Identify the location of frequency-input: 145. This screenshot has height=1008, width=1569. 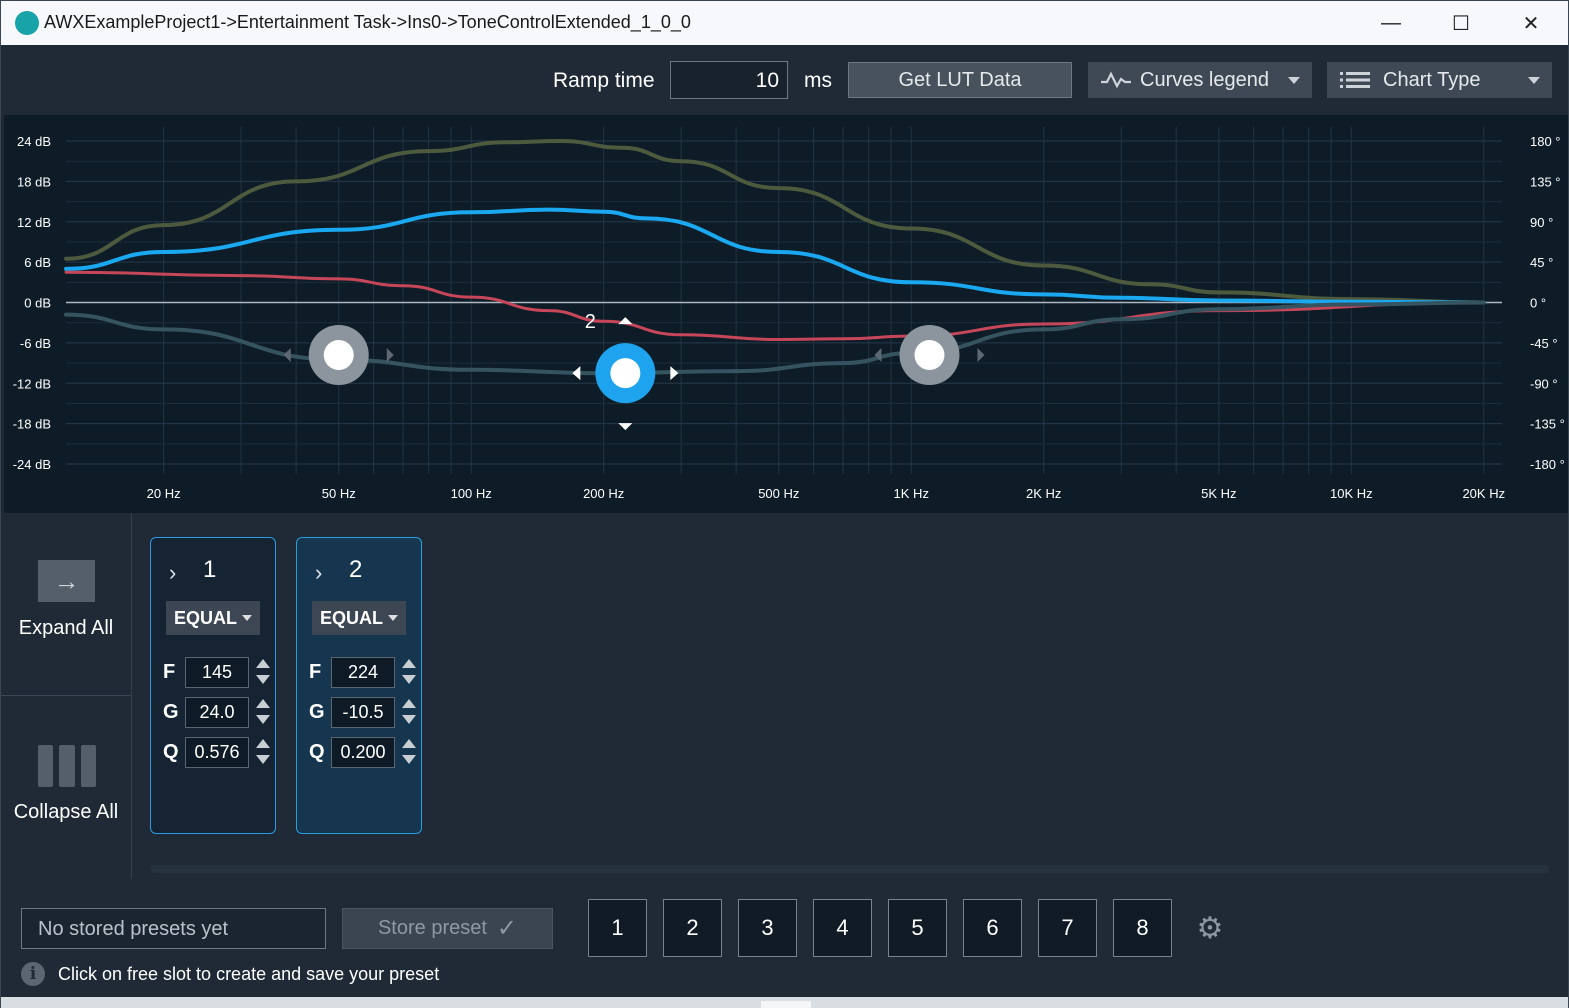
(217, 672).